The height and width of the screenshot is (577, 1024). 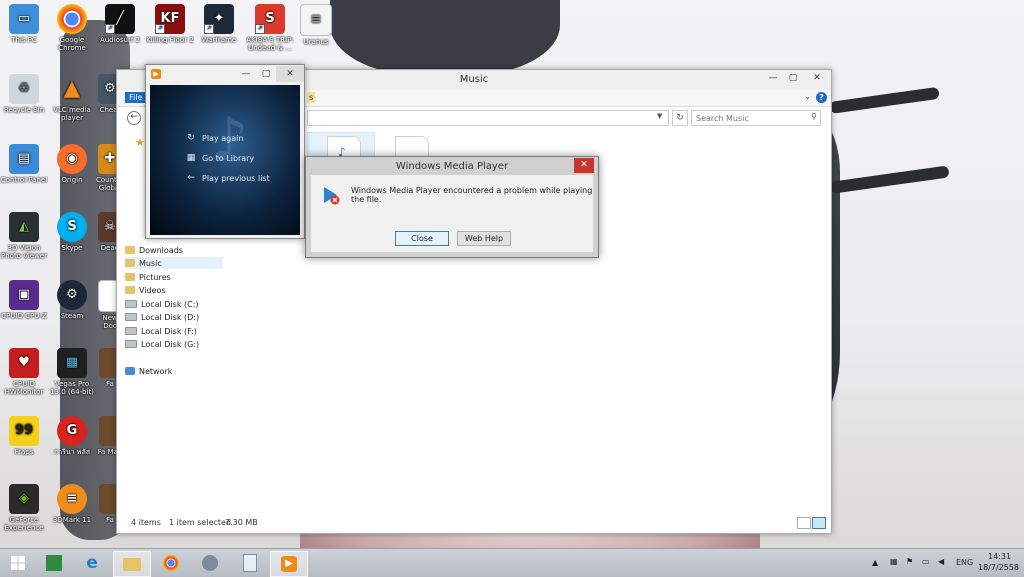 I want to click on play-again-option: ↻ Play again, so click(x=214, y=138).